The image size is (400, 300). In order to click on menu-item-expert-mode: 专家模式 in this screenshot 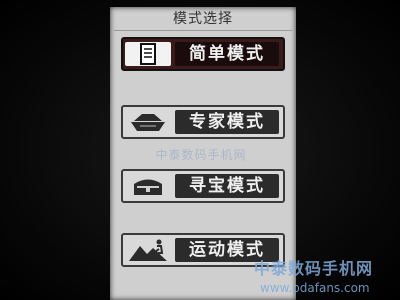, I will do `click(203, 122)`.